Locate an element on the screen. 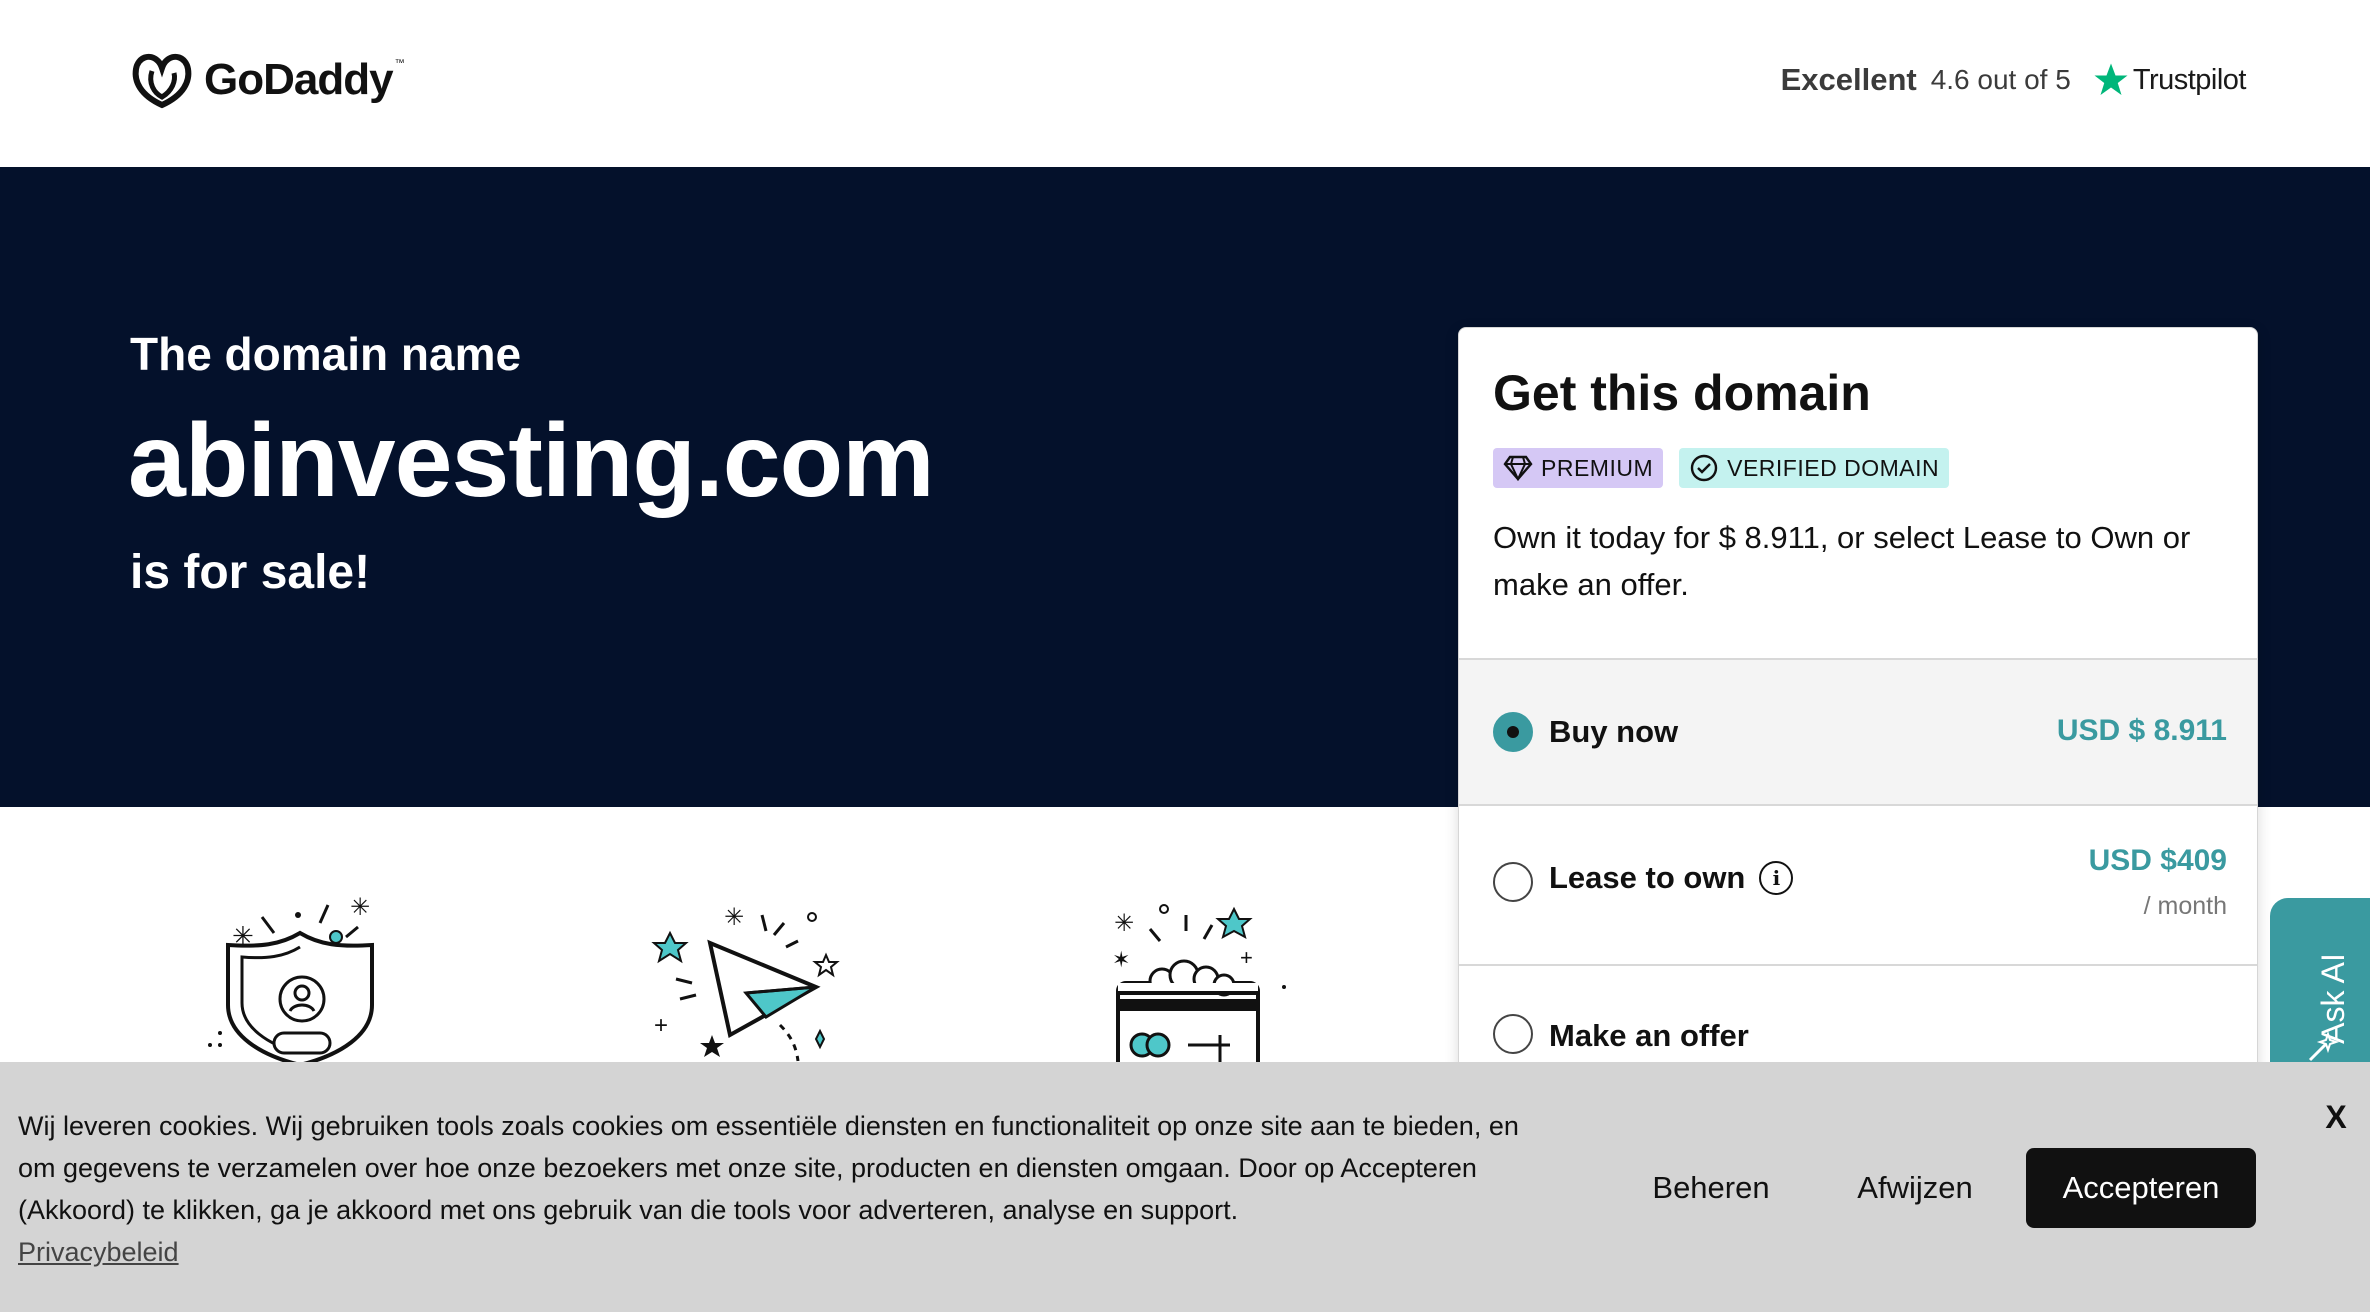  buy-now-label: Buy now is located at coordinates (1614, 731).